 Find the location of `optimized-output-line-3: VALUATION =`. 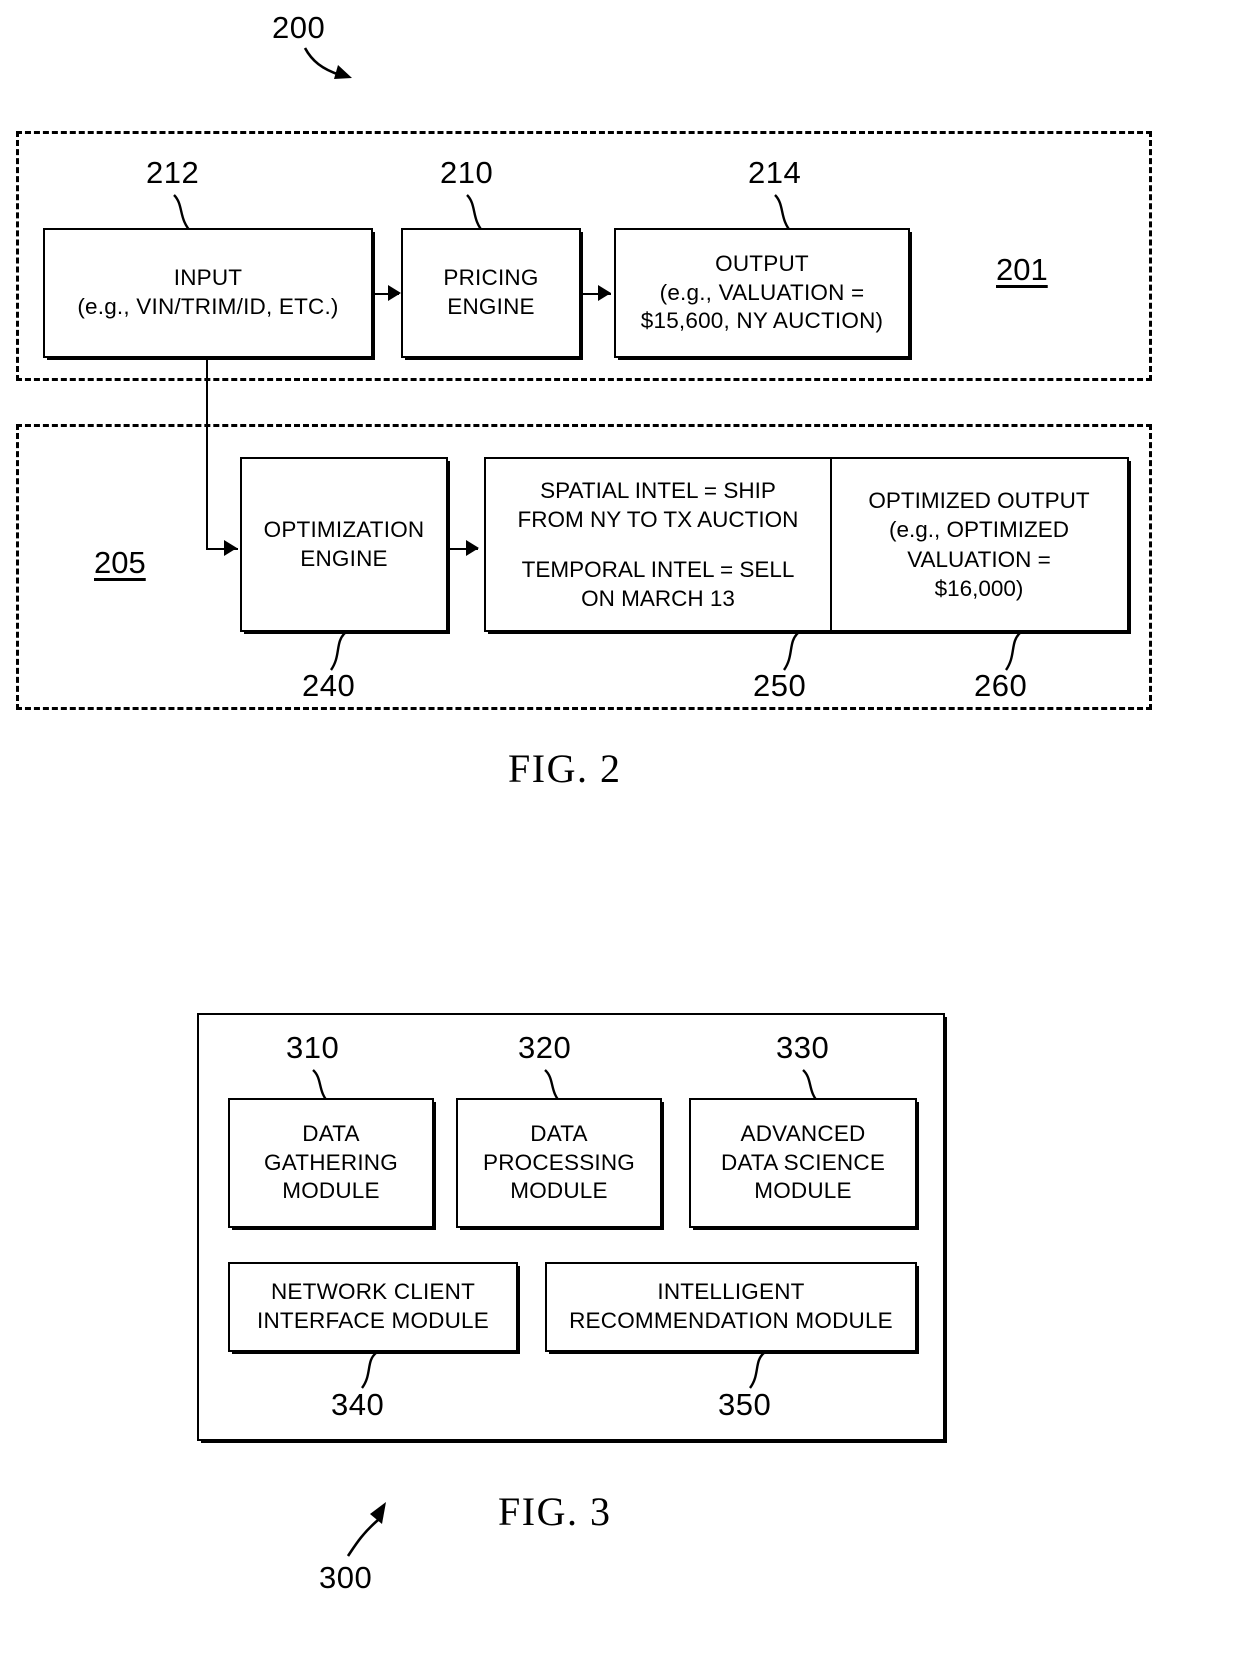

optimized-output-line-3: VALUATION = is located at coordinates (979, 559).